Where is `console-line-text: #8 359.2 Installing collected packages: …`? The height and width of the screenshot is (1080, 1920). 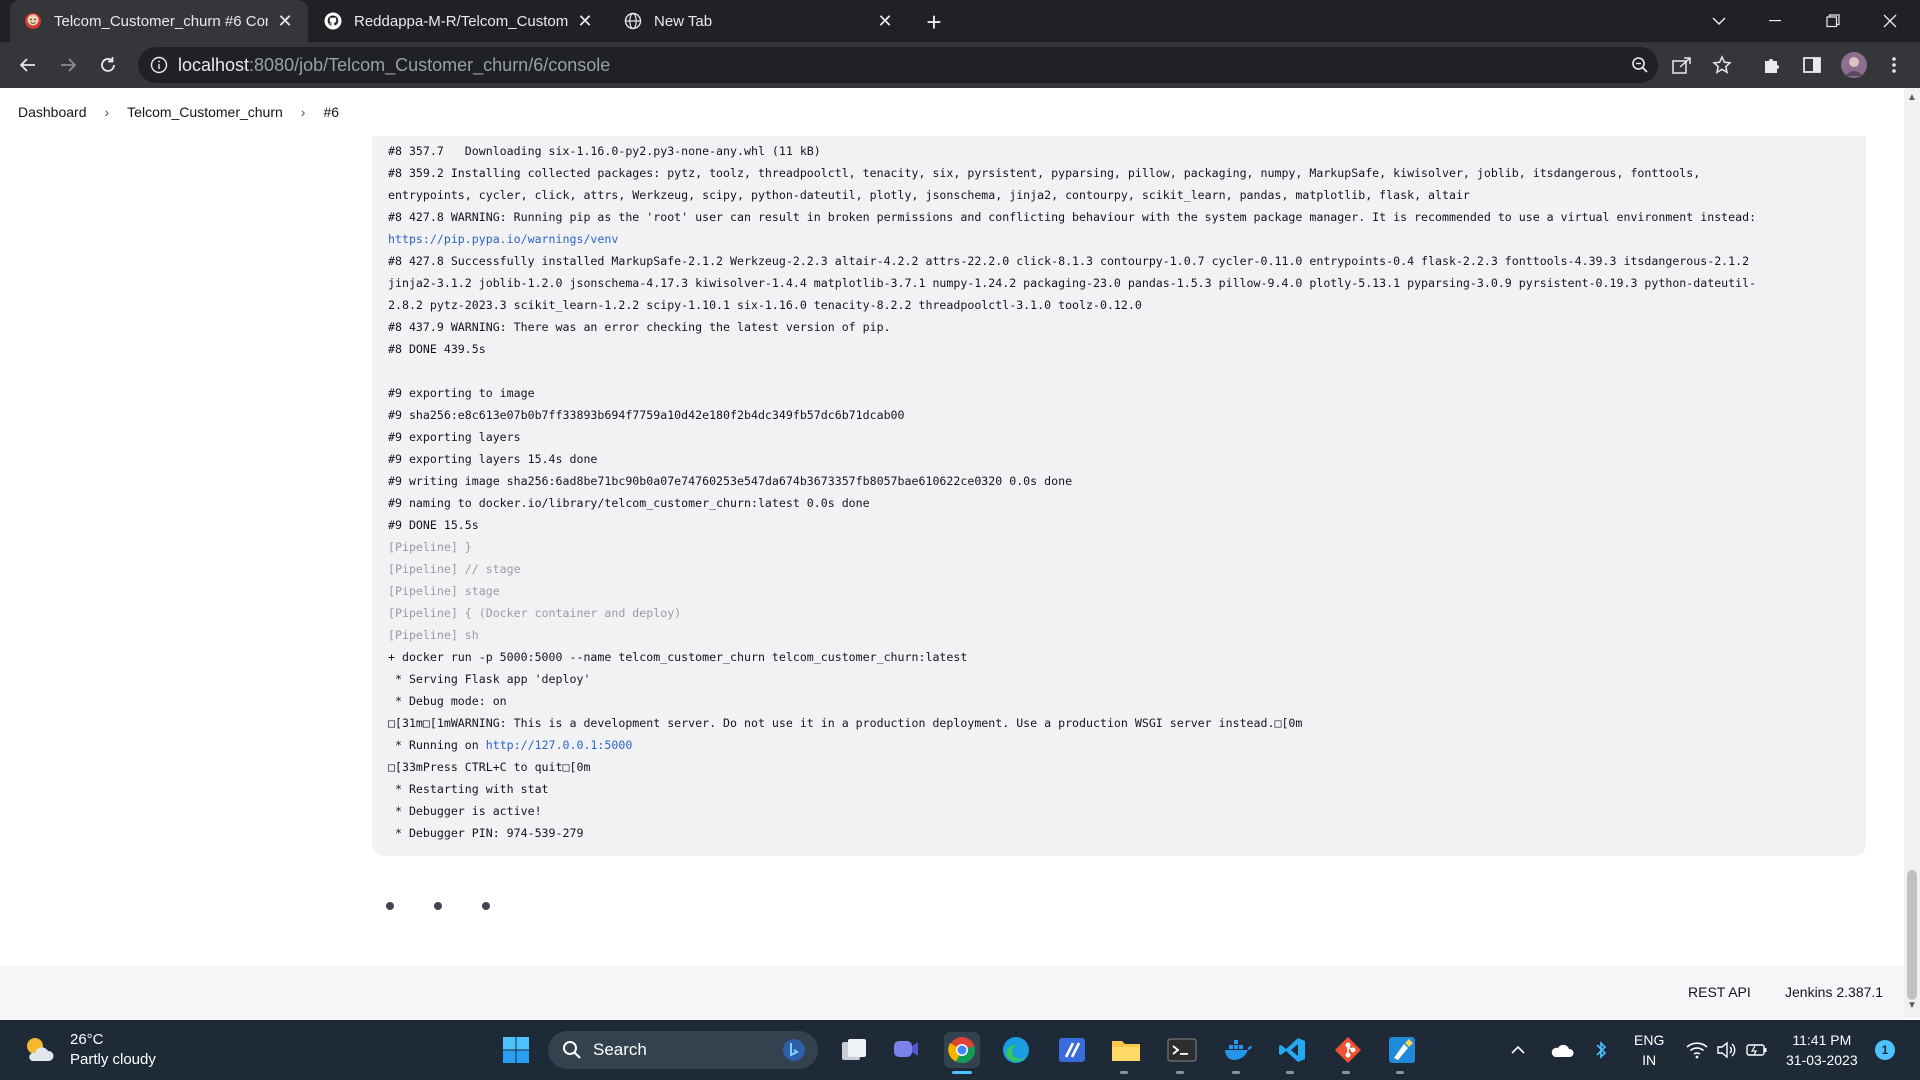
console-line-text: #8 359.2 Installing collected packages: … is located at coordinates (1044, 173).